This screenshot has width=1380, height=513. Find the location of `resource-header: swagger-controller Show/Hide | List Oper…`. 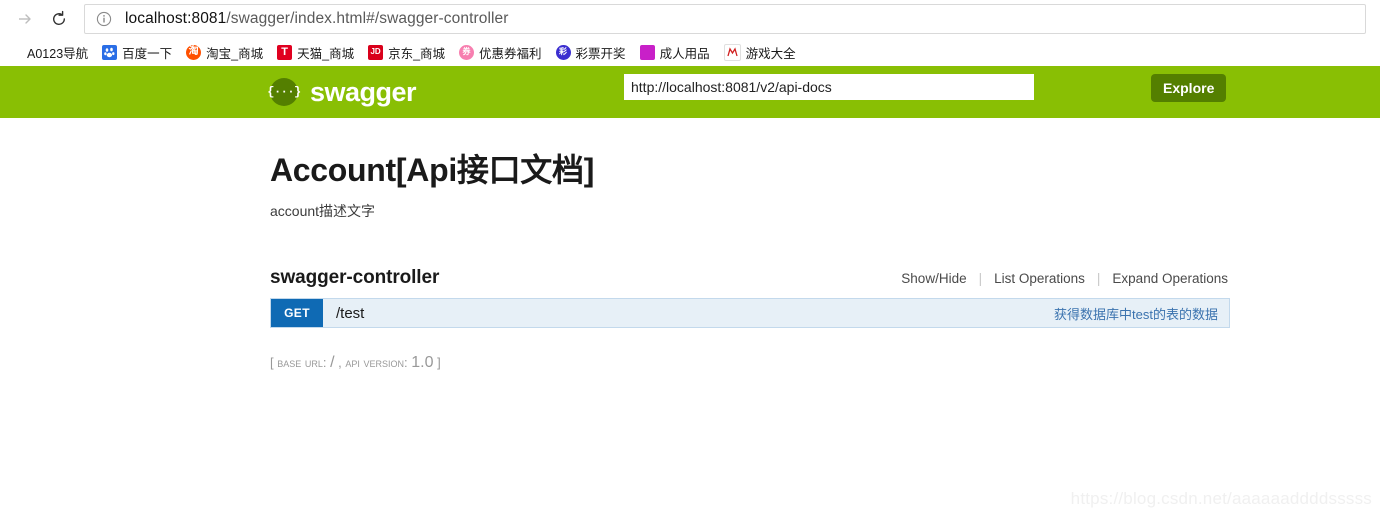

resource-header: swagger-controller Show/Hide | List Oper… is located at coordinates (750, 278).